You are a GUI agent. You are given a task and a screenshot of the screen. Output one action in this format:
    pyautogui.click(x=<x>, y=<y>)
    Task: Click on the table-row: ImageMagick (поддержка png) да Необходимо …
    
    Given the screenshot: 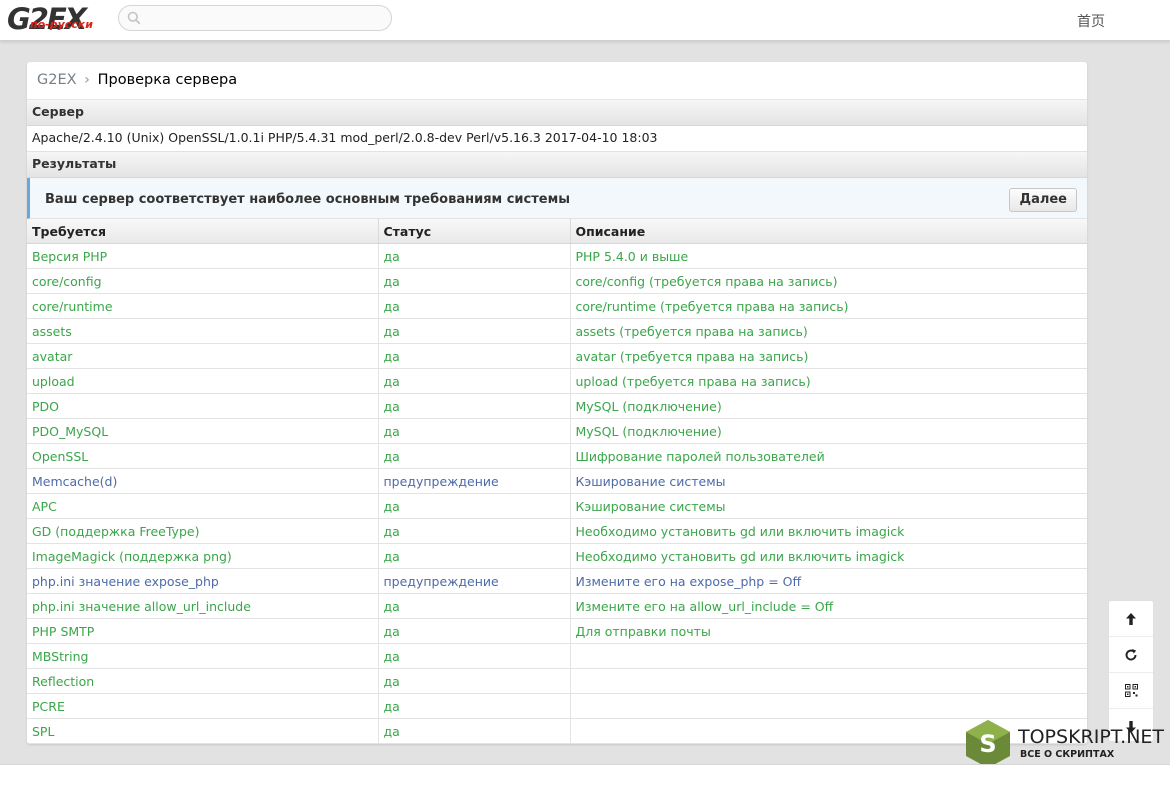 What is the action you would take?
    pyautogui.click(x=557, y=556)
    